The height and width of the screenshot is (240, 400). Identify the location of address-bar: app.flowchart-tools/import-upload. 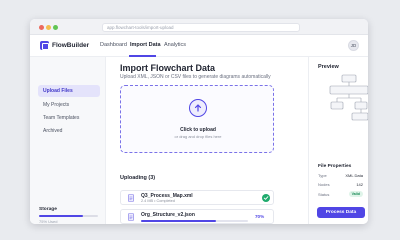
(201, 27).